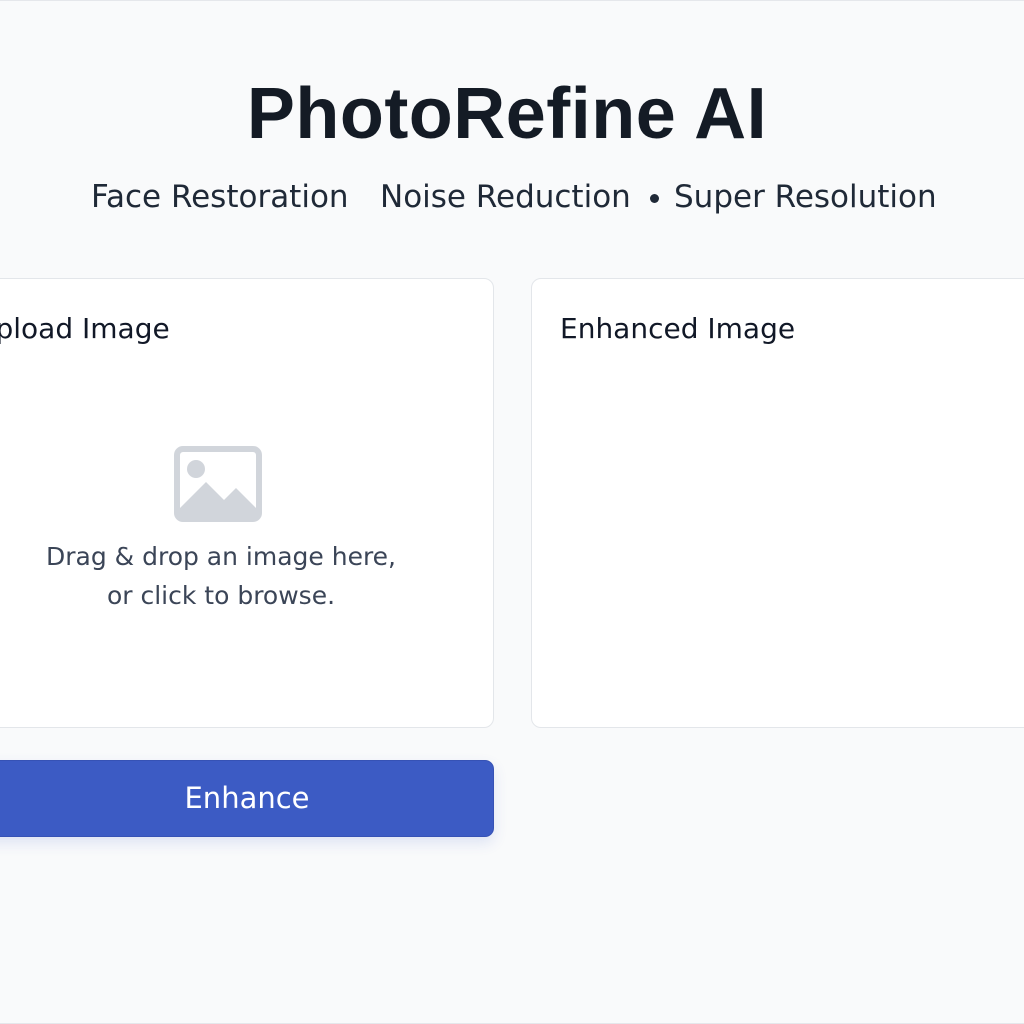  Describe the element at coordinates (221, 595) in the screenshot. I see `dropzone-instructions-line2: or click to browse.` at that location.